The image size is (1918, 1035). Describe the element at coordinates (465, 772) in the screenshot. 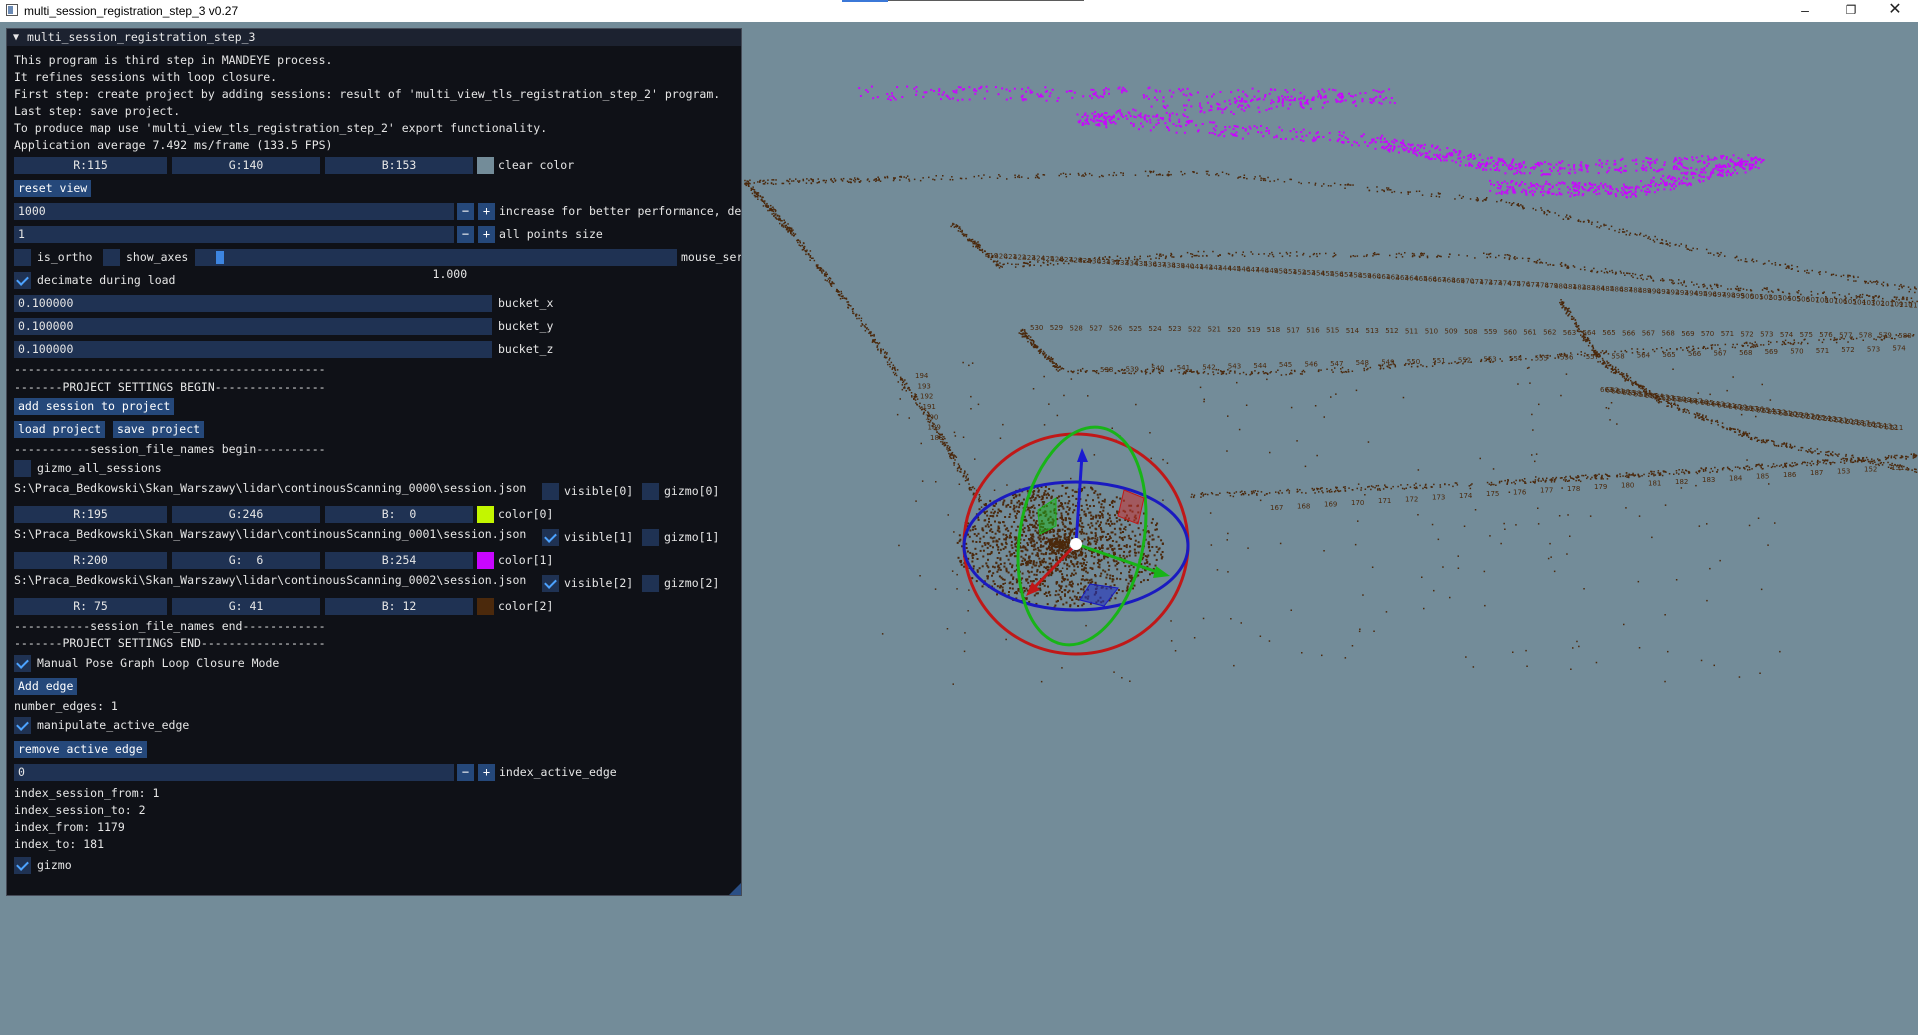

I see `index-active-edge-minus-button: −` at that location.